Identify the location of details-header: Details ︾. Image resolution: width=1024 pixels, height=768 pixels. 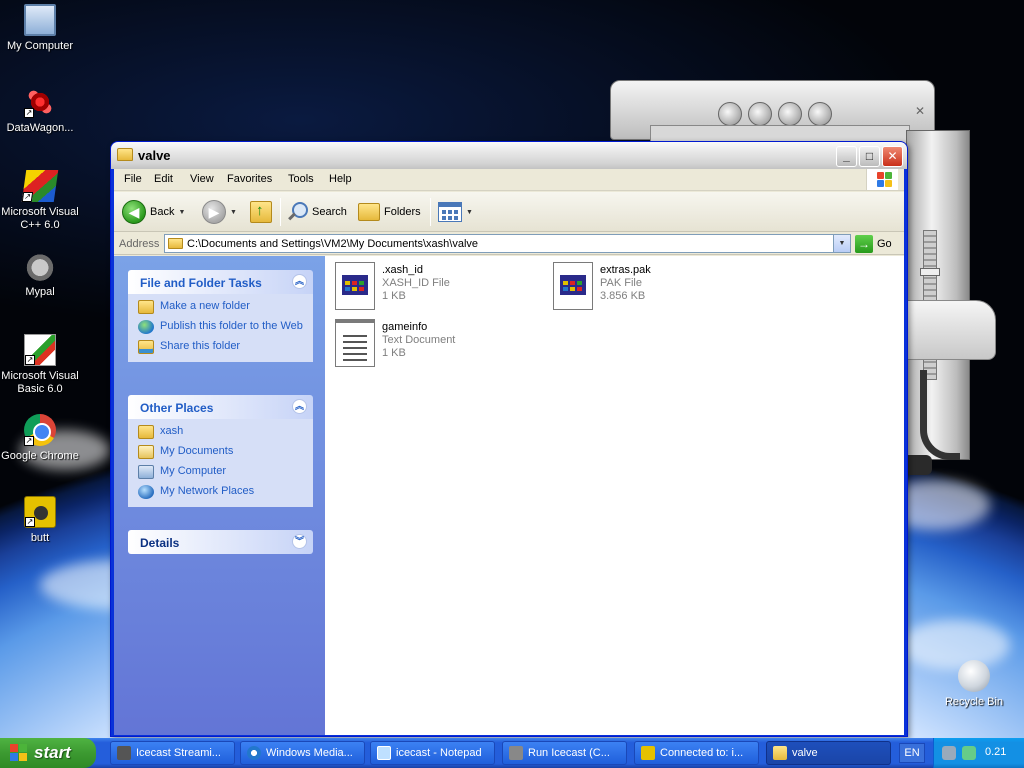
(220, 542).